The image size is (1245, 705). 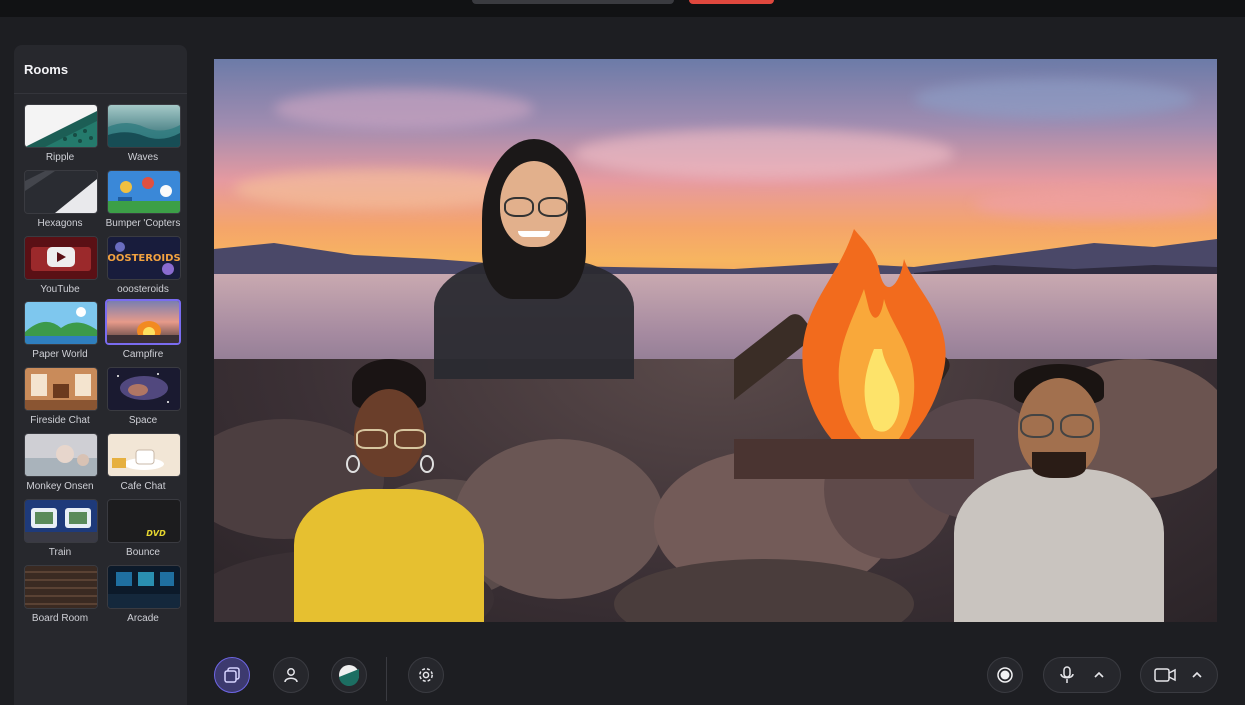 What do you see at coordinates (1082, 675) in the screenshot?
I see `microphone-control` at bounding box center [1082, 675].